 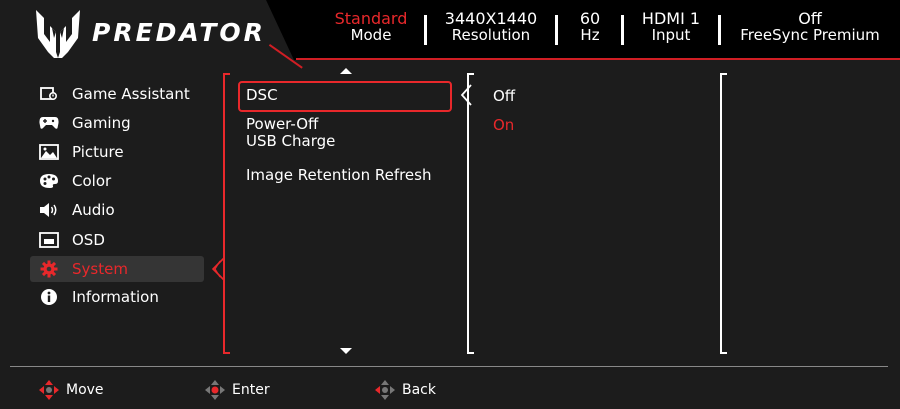 I want to click on footer-divider, so click(x=449, y=366).